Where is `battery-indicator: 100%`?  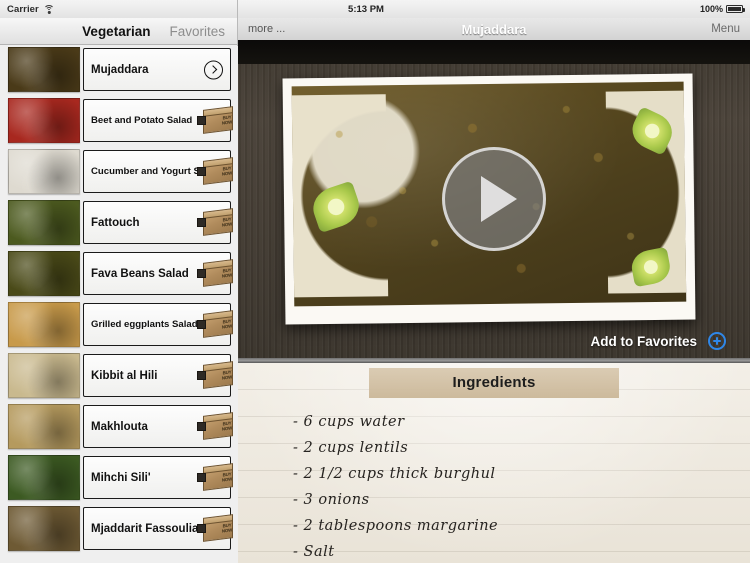
battery-indicator: 100% is located at coordinates (722, 9).